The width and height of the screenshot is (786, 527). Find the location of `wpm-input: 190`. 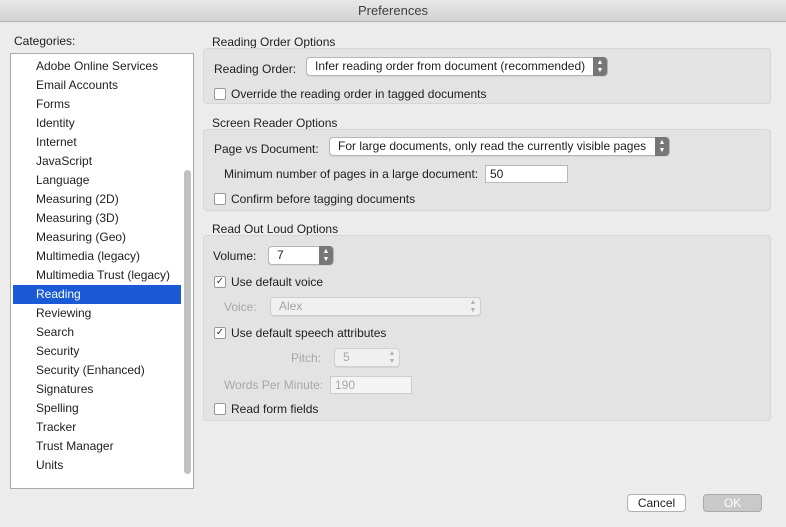

wpm-input: 190 is located at coordinates (371, 385).